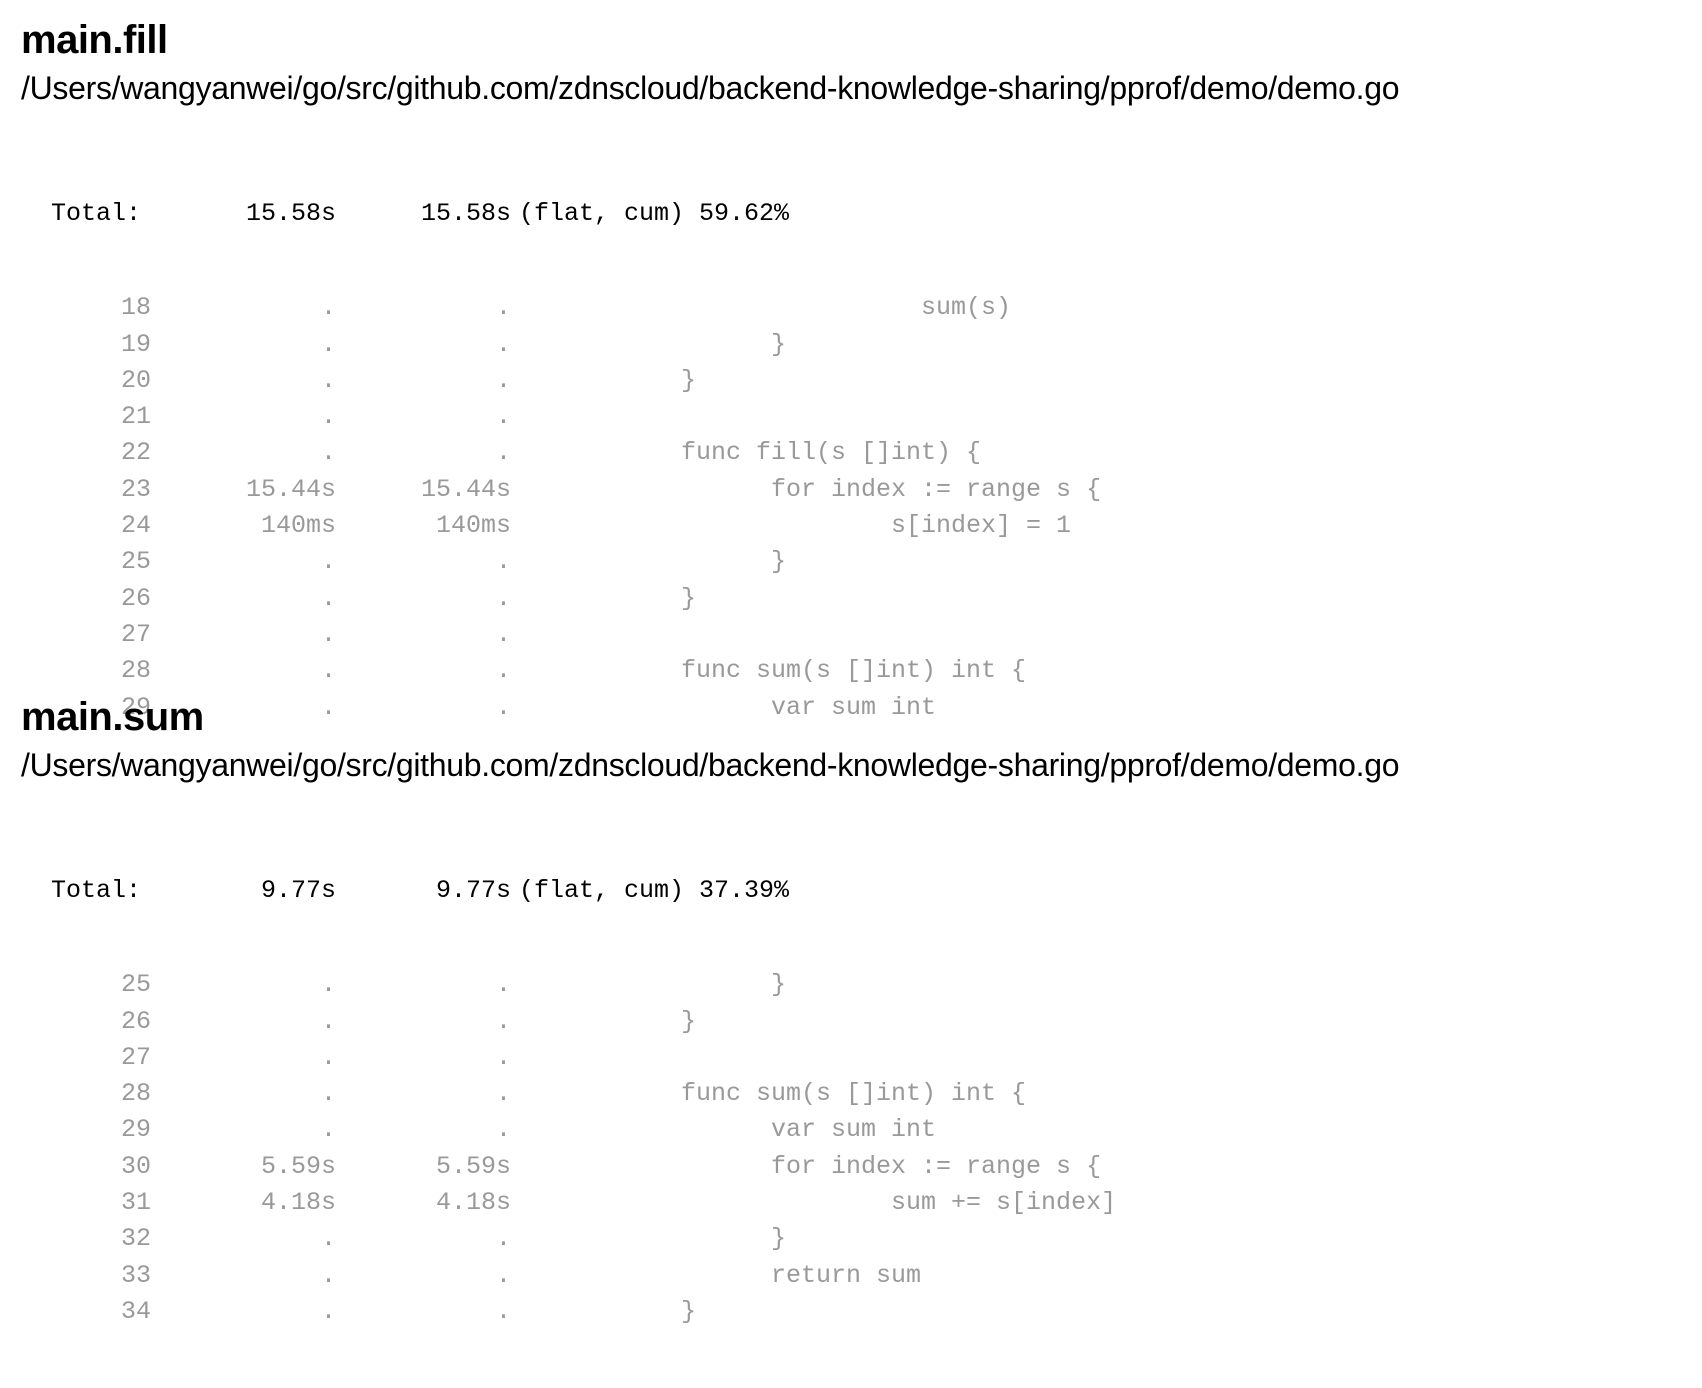 The width and height of the screenshot is (1702, 1388). I want to click on source-code: sum += s[index], so click(899, 1203).